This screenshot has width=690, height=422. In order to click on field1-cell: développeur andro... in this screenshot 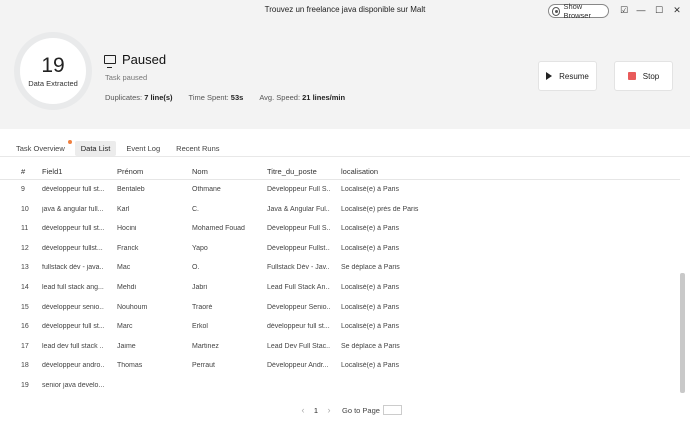, I will do `click(73, 366)`.